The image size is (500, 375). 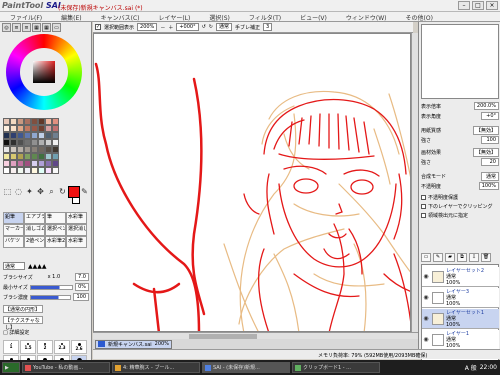 What do you see at coordinates (120, 17) in the screenshot?
I see `menu-canvas: キャンバス(C)` at bounding box center [120, 17].